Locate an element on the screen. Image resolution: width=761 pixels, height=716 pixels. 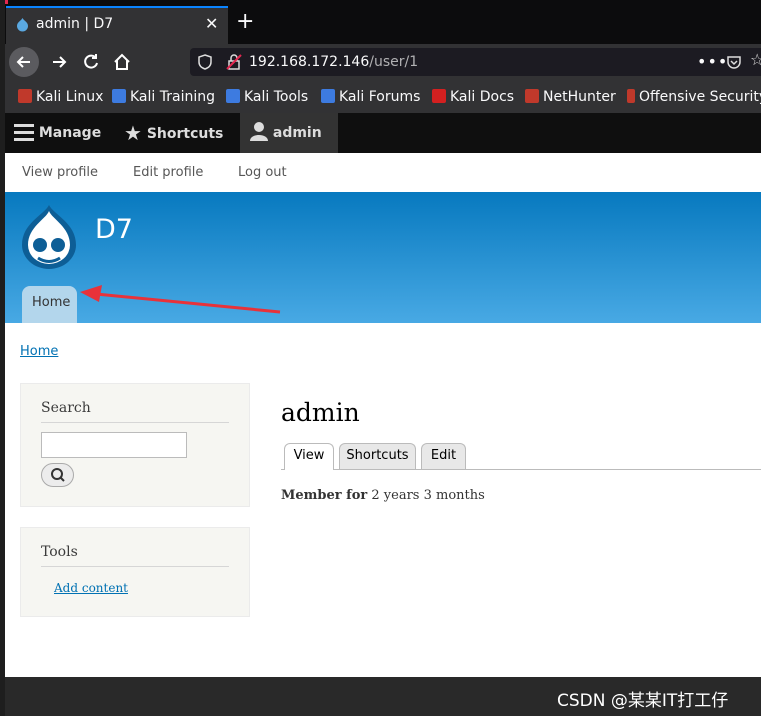
toolbar-user-label: admin is located at coordinates (297, 133).